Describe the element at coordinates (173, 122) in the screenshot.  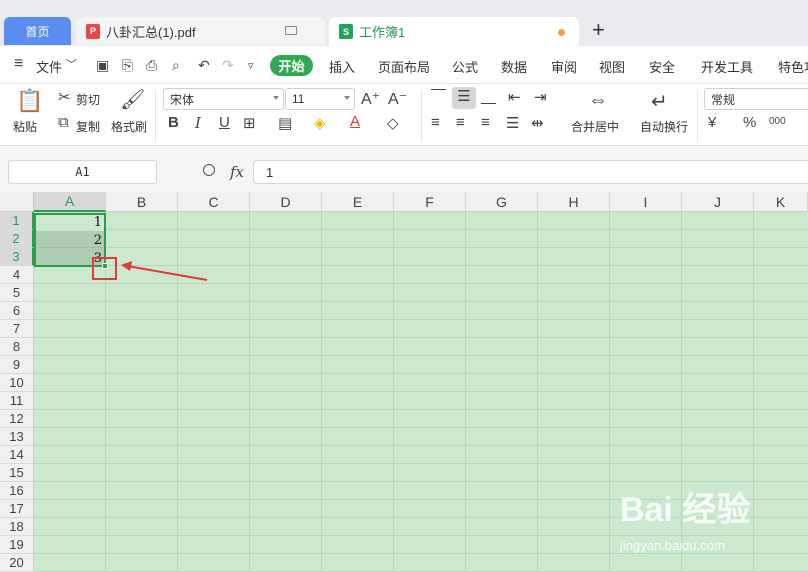
I see `bold-icon: B` at that location.